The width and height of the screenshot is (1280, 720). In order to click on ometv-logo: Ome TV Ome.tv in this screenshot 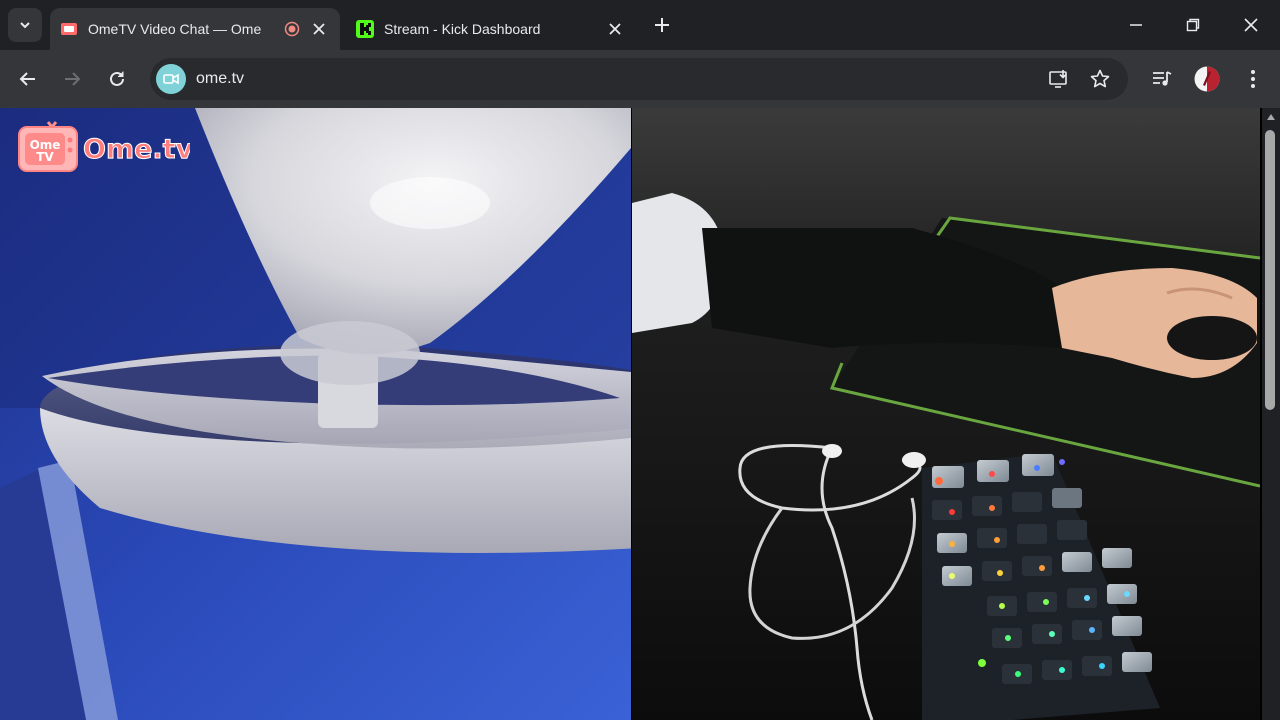, I will do `click(104, 146)`.